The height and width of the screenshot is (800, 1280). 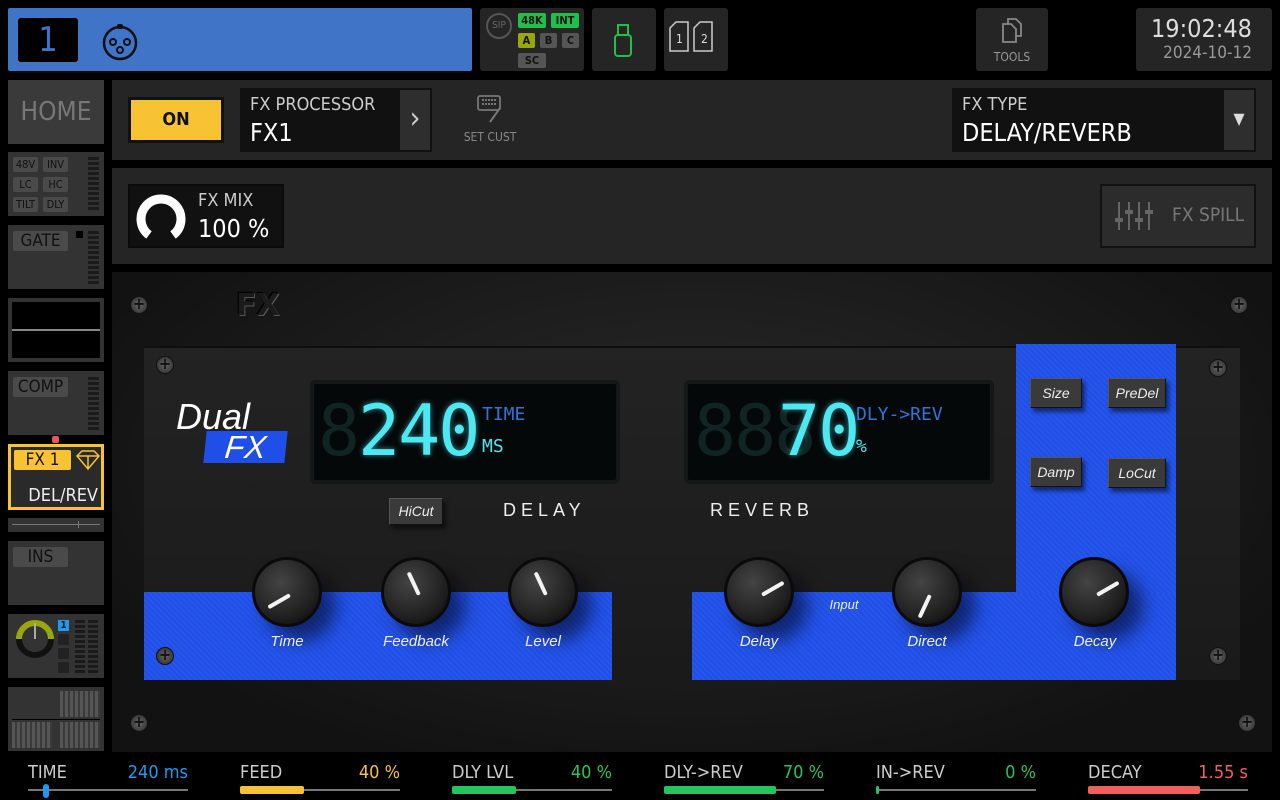 I want to click on hicut-button: HiCut, so click(x=416, y=511).